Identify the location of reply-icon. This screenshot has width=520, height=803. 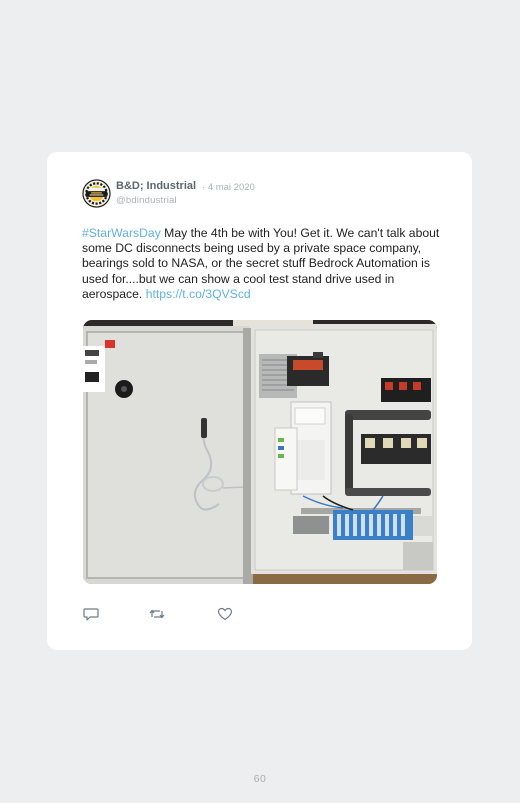
(91, 614).